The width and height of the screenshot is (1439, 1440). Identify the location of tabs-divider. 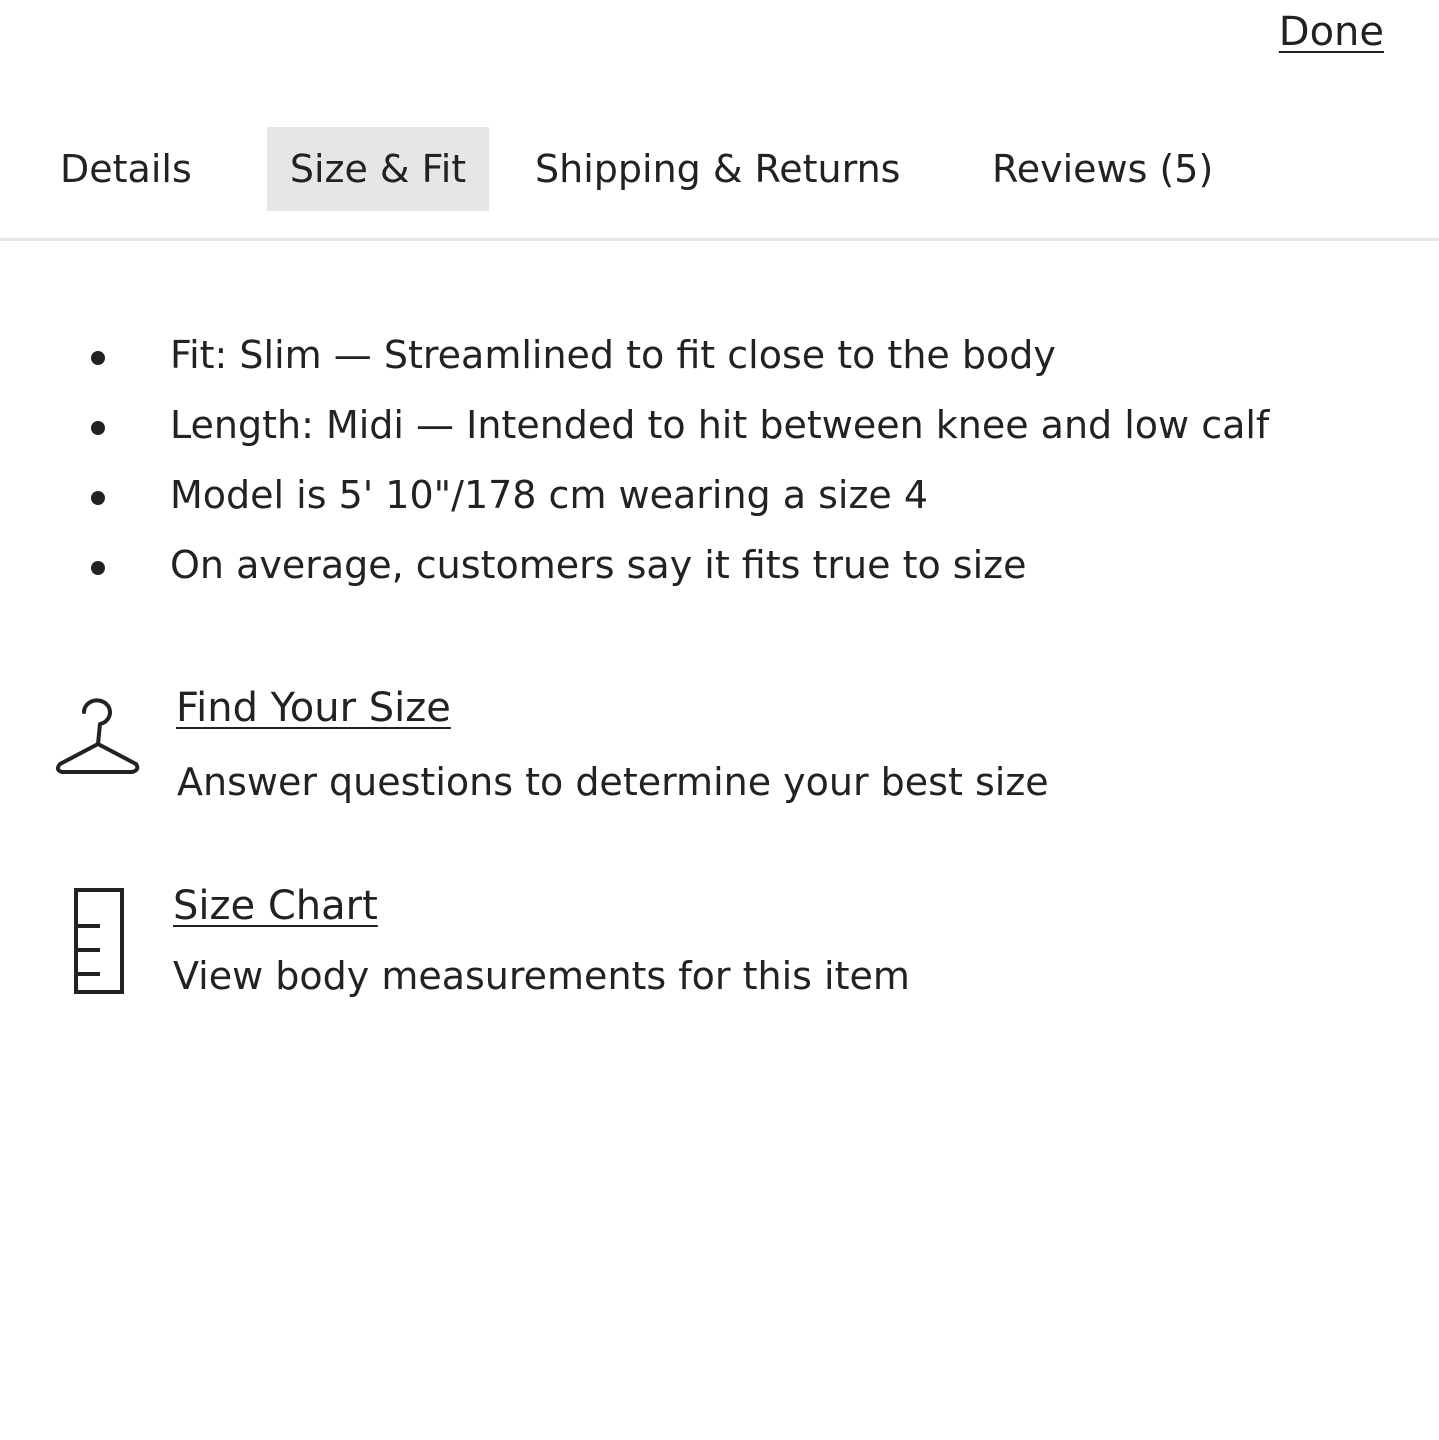
(719, 239).